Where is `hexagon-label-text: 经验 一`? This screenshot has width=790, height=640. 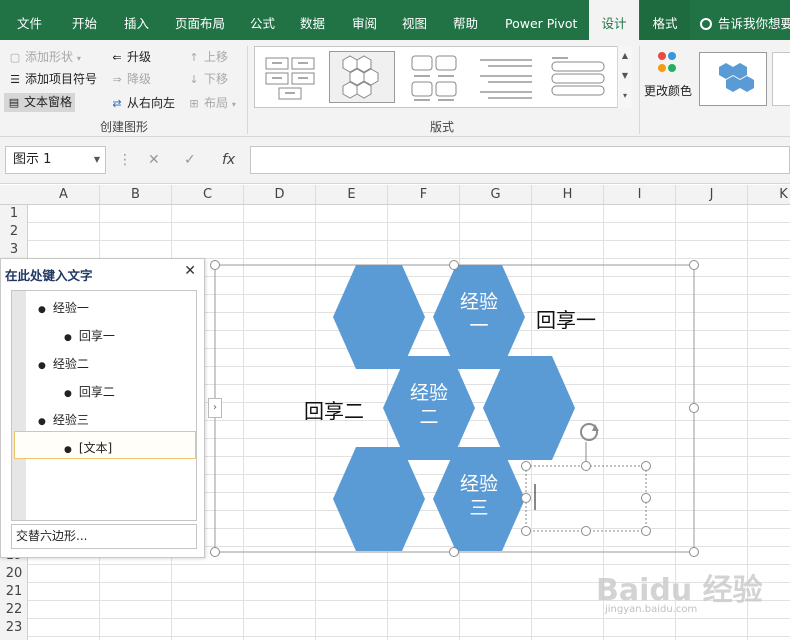
hexagon-label-text: 经验 一 is located at coordinates (478, 314).